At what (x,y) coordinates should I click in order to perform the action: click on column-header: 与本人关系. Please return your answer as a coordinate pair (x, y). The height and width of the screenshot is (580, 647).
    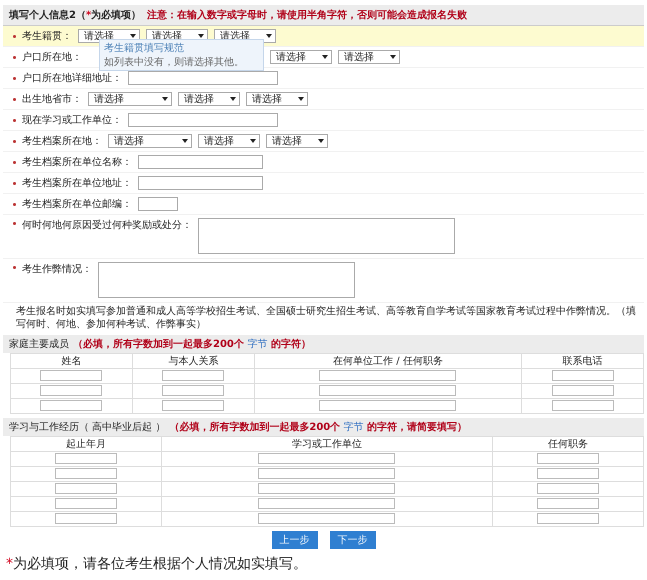
    Looking at the image, I should click on (193, 361).